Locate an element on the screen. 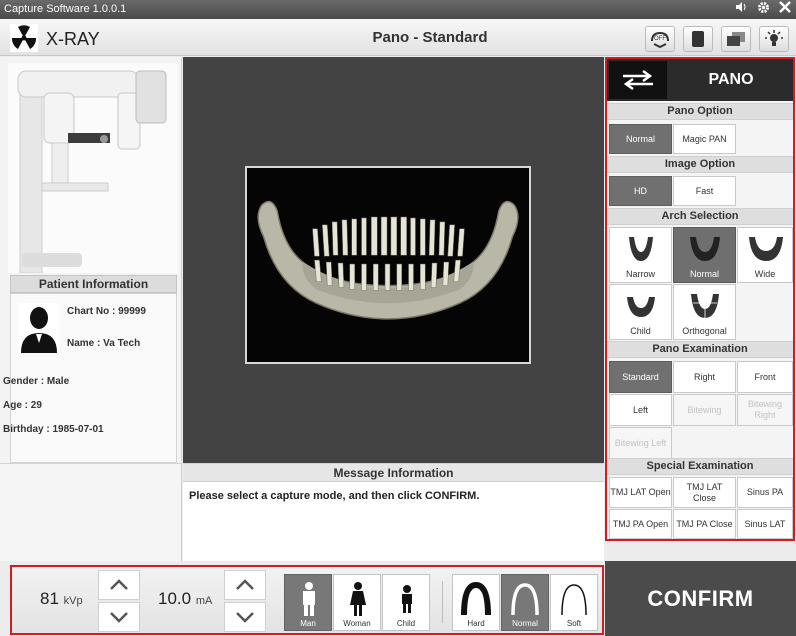 This screenshot has width=796, height=636. normal-curve-icon is located at coordinates (525, 599).